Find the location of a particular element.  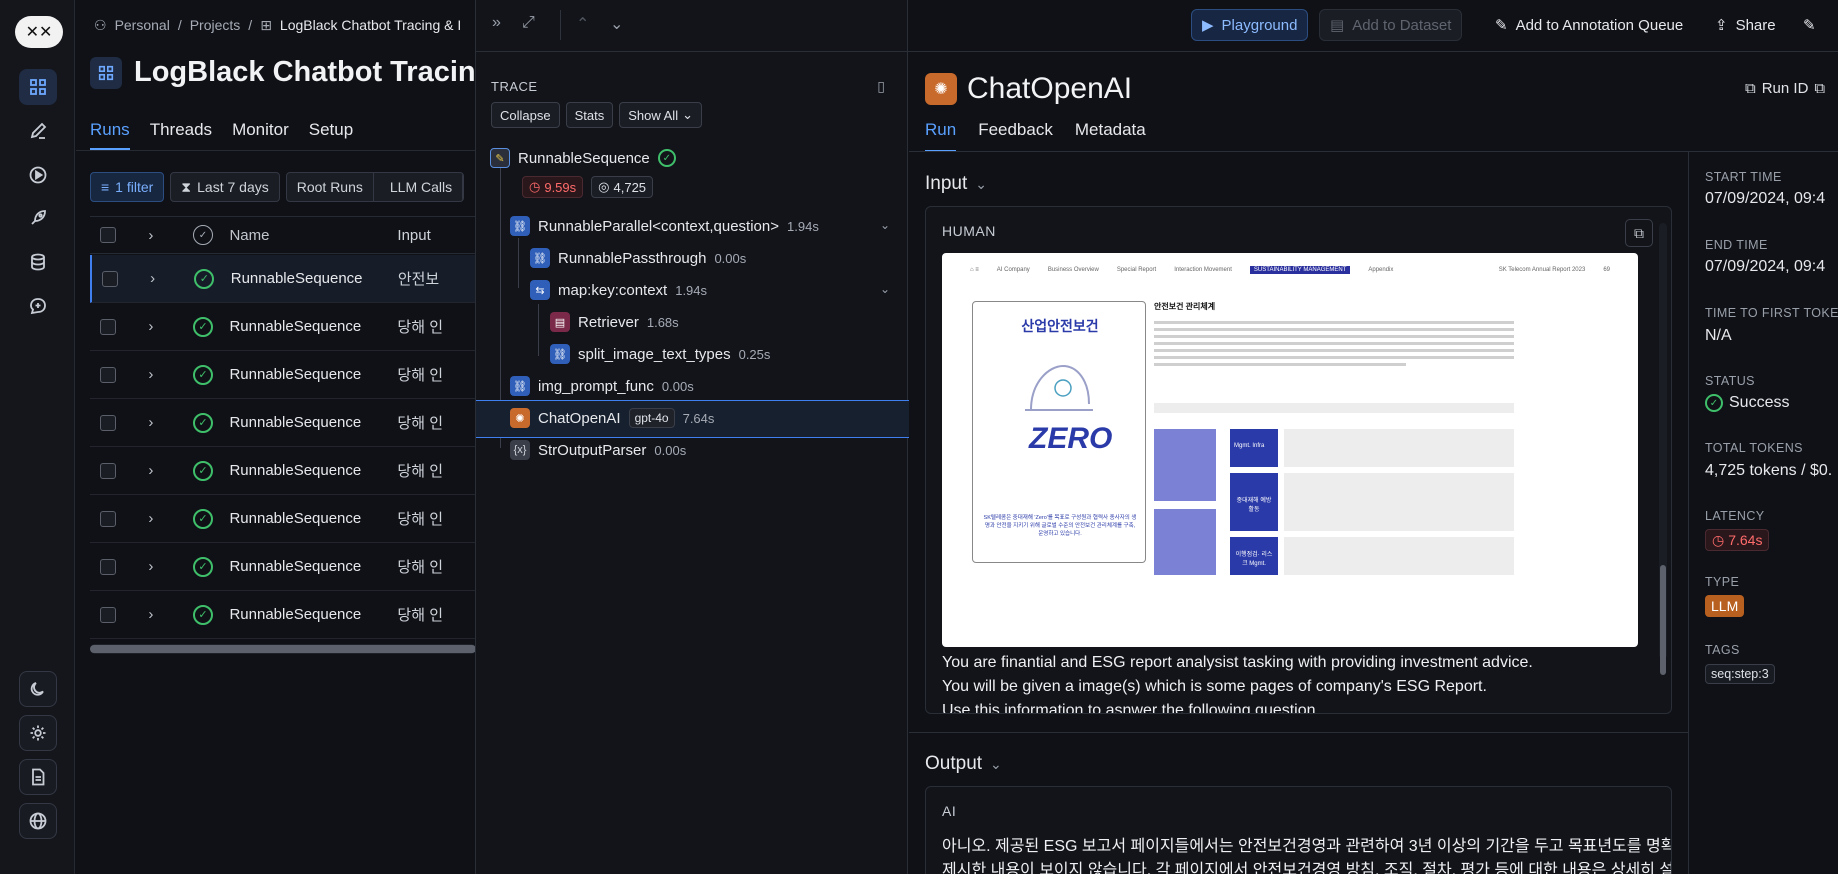

expand-icon: ⤢ is located at coordinates (528, 23).